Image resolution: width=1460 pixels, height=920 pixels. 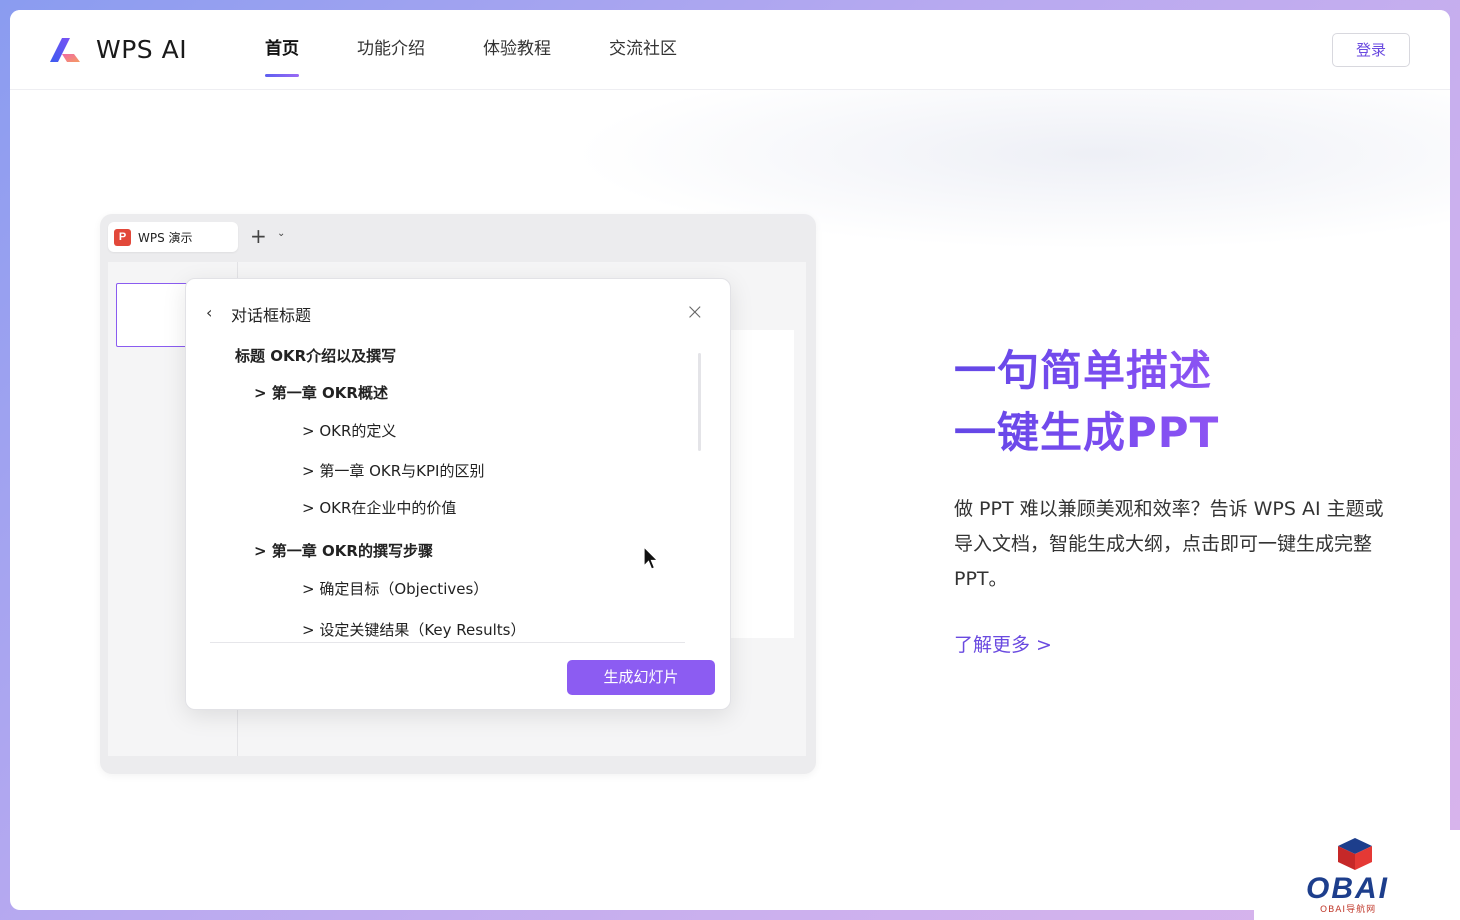 I want to click on watermark: OBAI OBAI导航网, so click(x=1357, y=875).